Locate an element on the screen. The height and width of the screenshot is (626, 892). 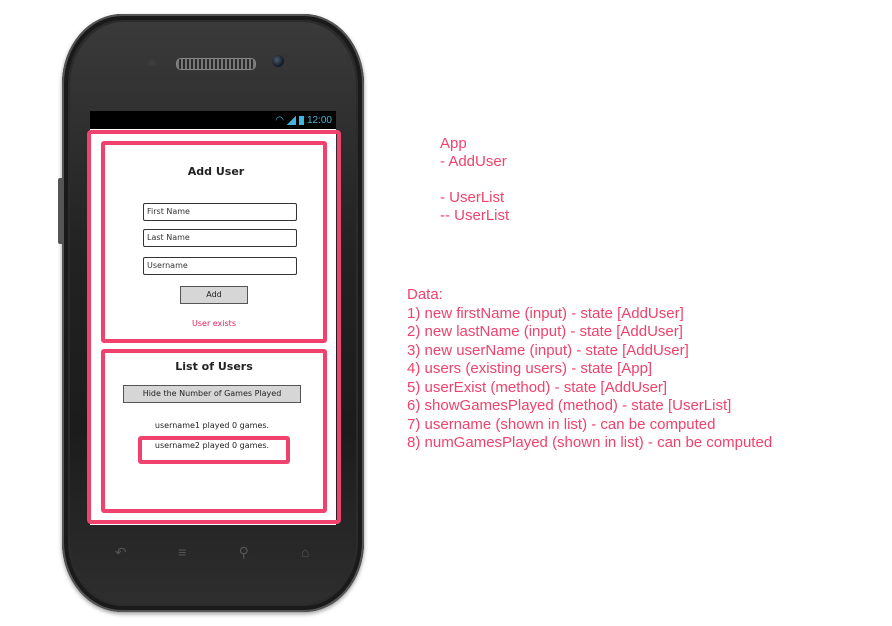
hierarchy-line: - UserList is located at coordinates (472, 197).